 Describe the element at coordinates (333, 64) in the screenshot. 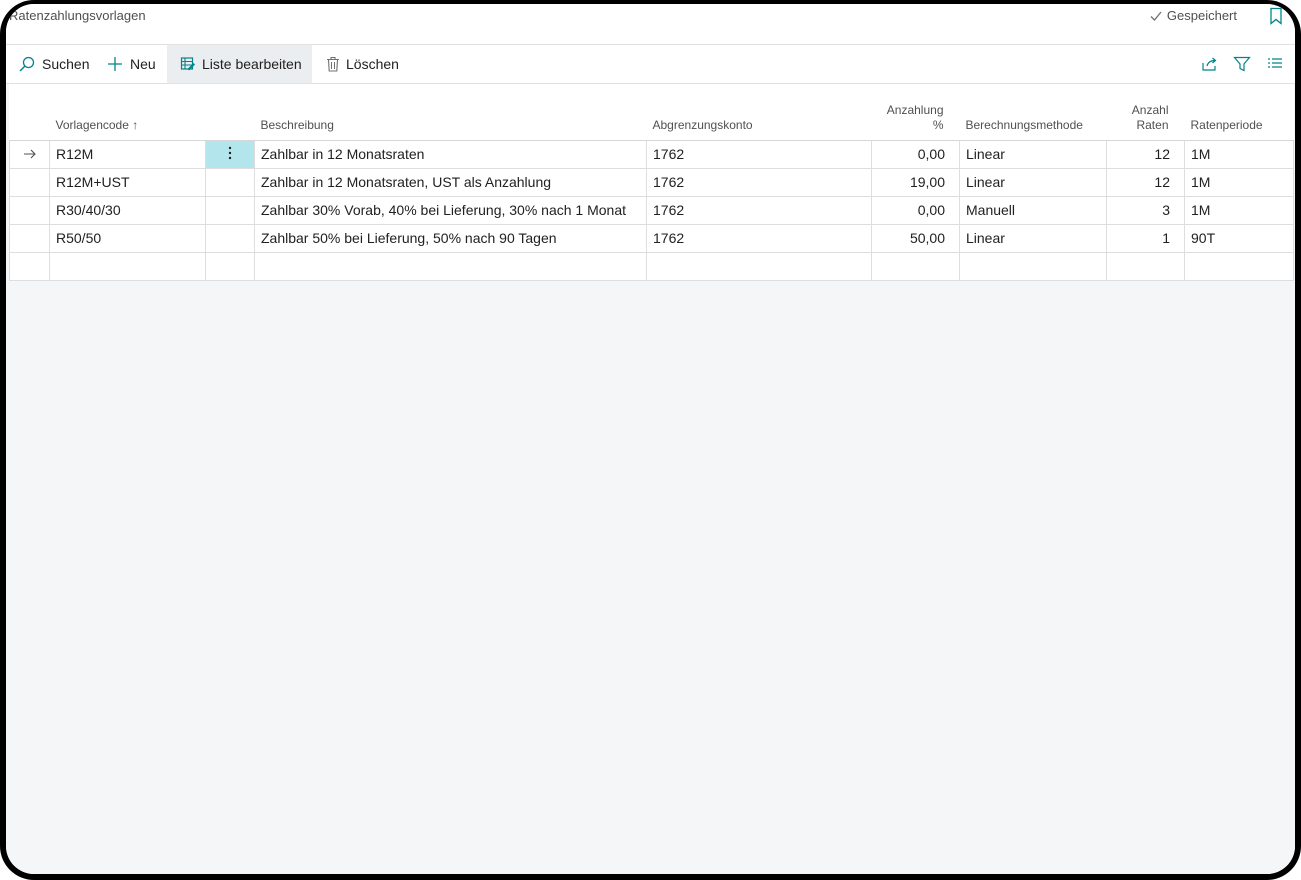

I see `trash-icon` at that location.